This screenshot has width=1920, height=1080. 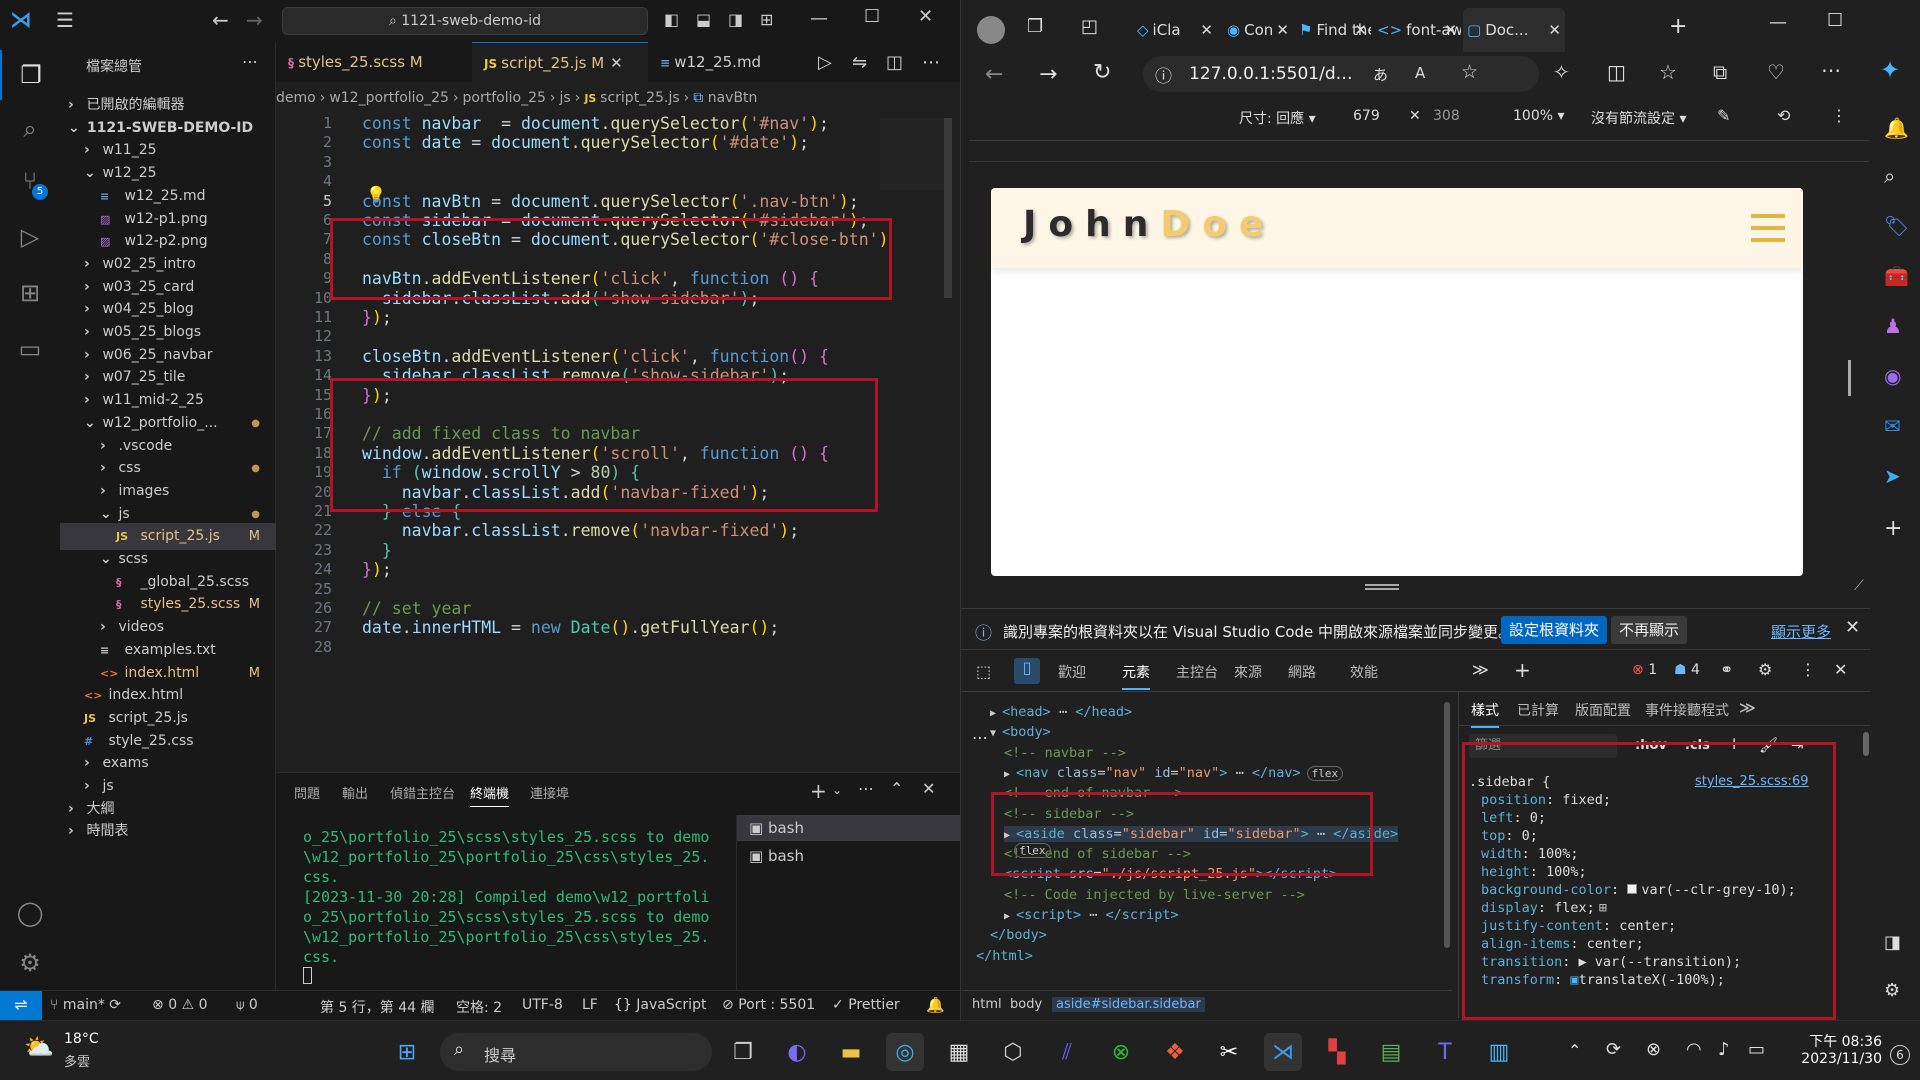 I want to click on error-count: ⊗ 1, so click(x=1644, y=670).